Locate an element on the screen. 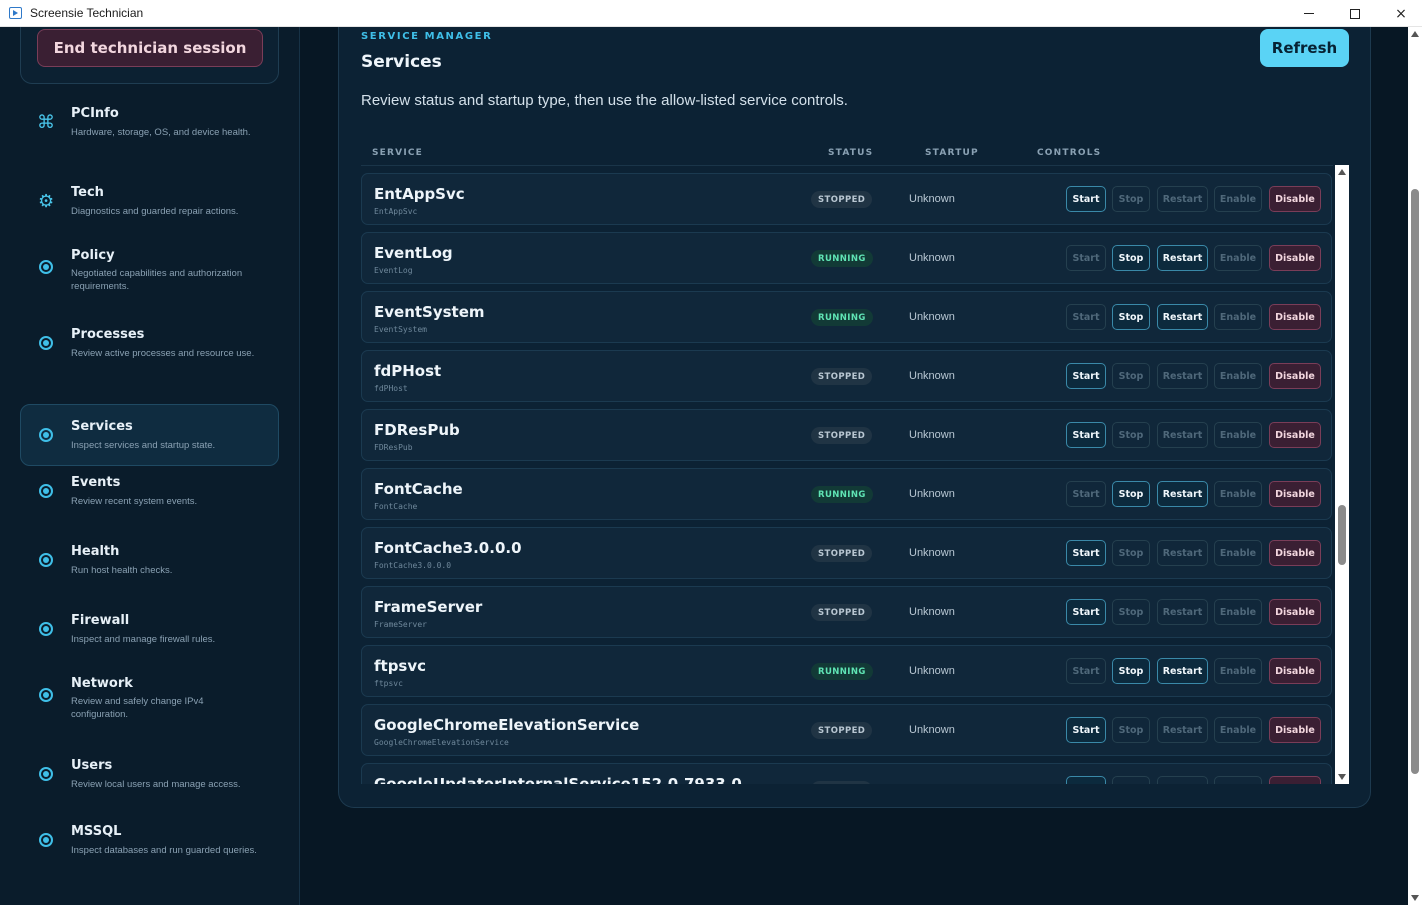  service-id: fdPHost is located at coordinates (391, 388).